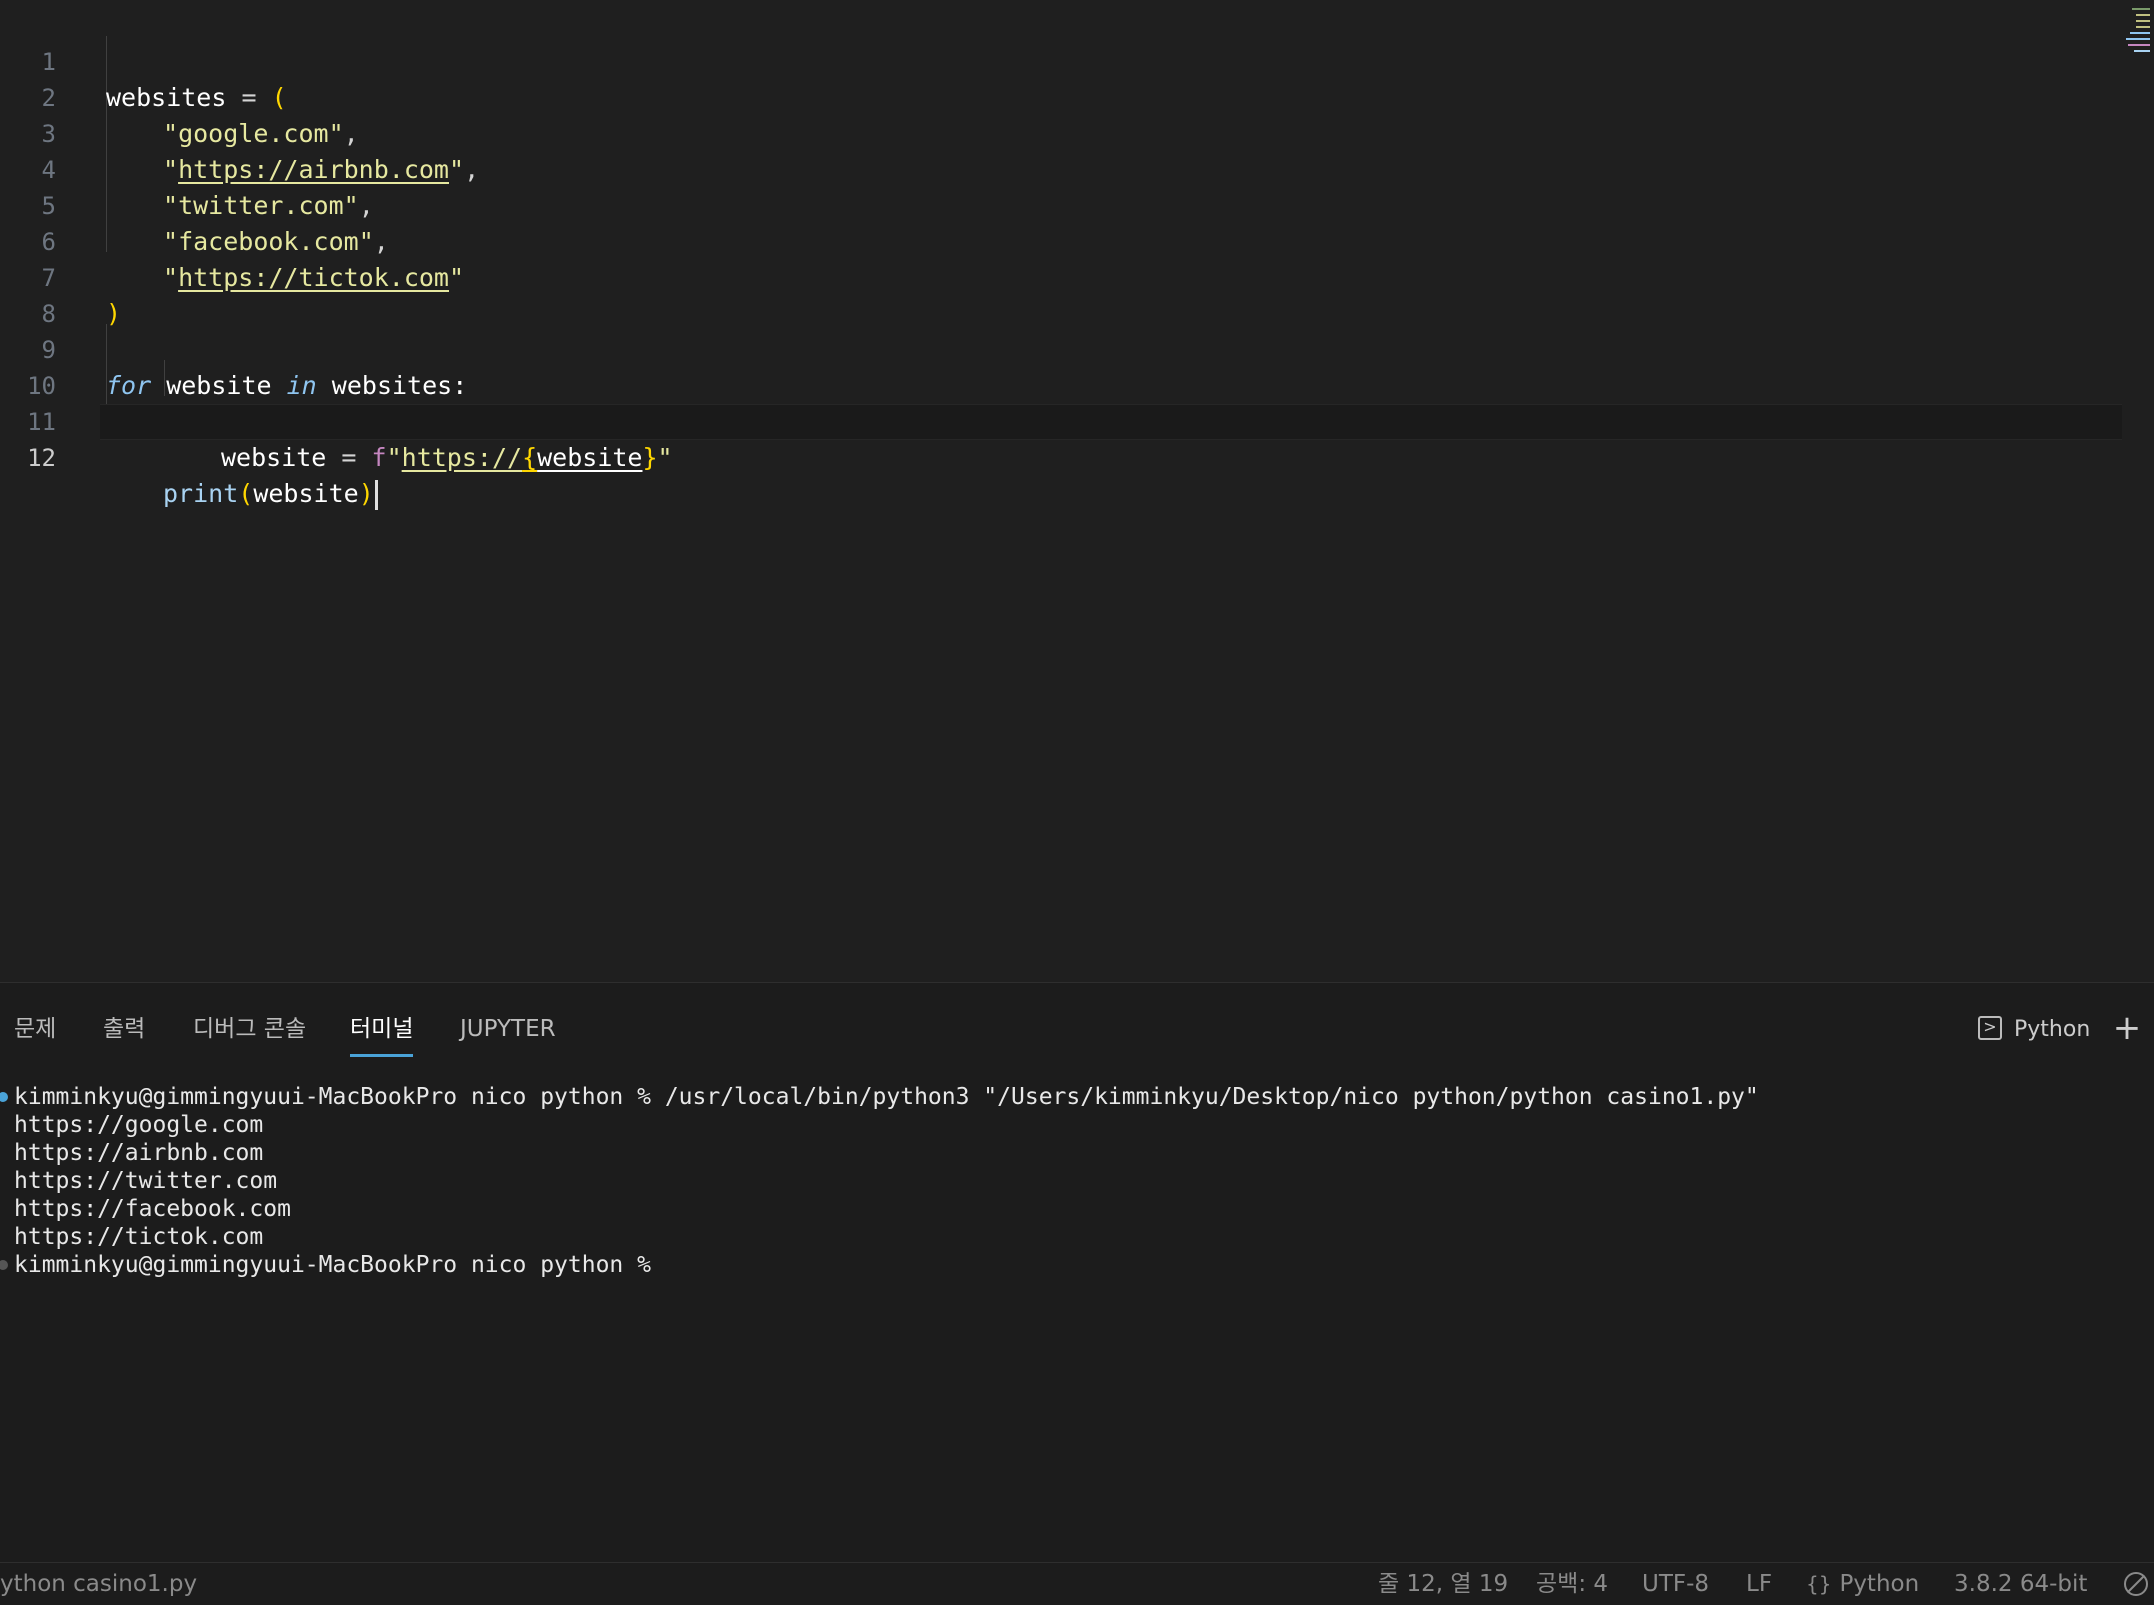 The height and width of the screenshot is (1605, 2154). What do you see at coordinates (508, 1029) in the screenshot?
I see `tab-jupyter: JUPYTER` at bounding box center [508, 1029].